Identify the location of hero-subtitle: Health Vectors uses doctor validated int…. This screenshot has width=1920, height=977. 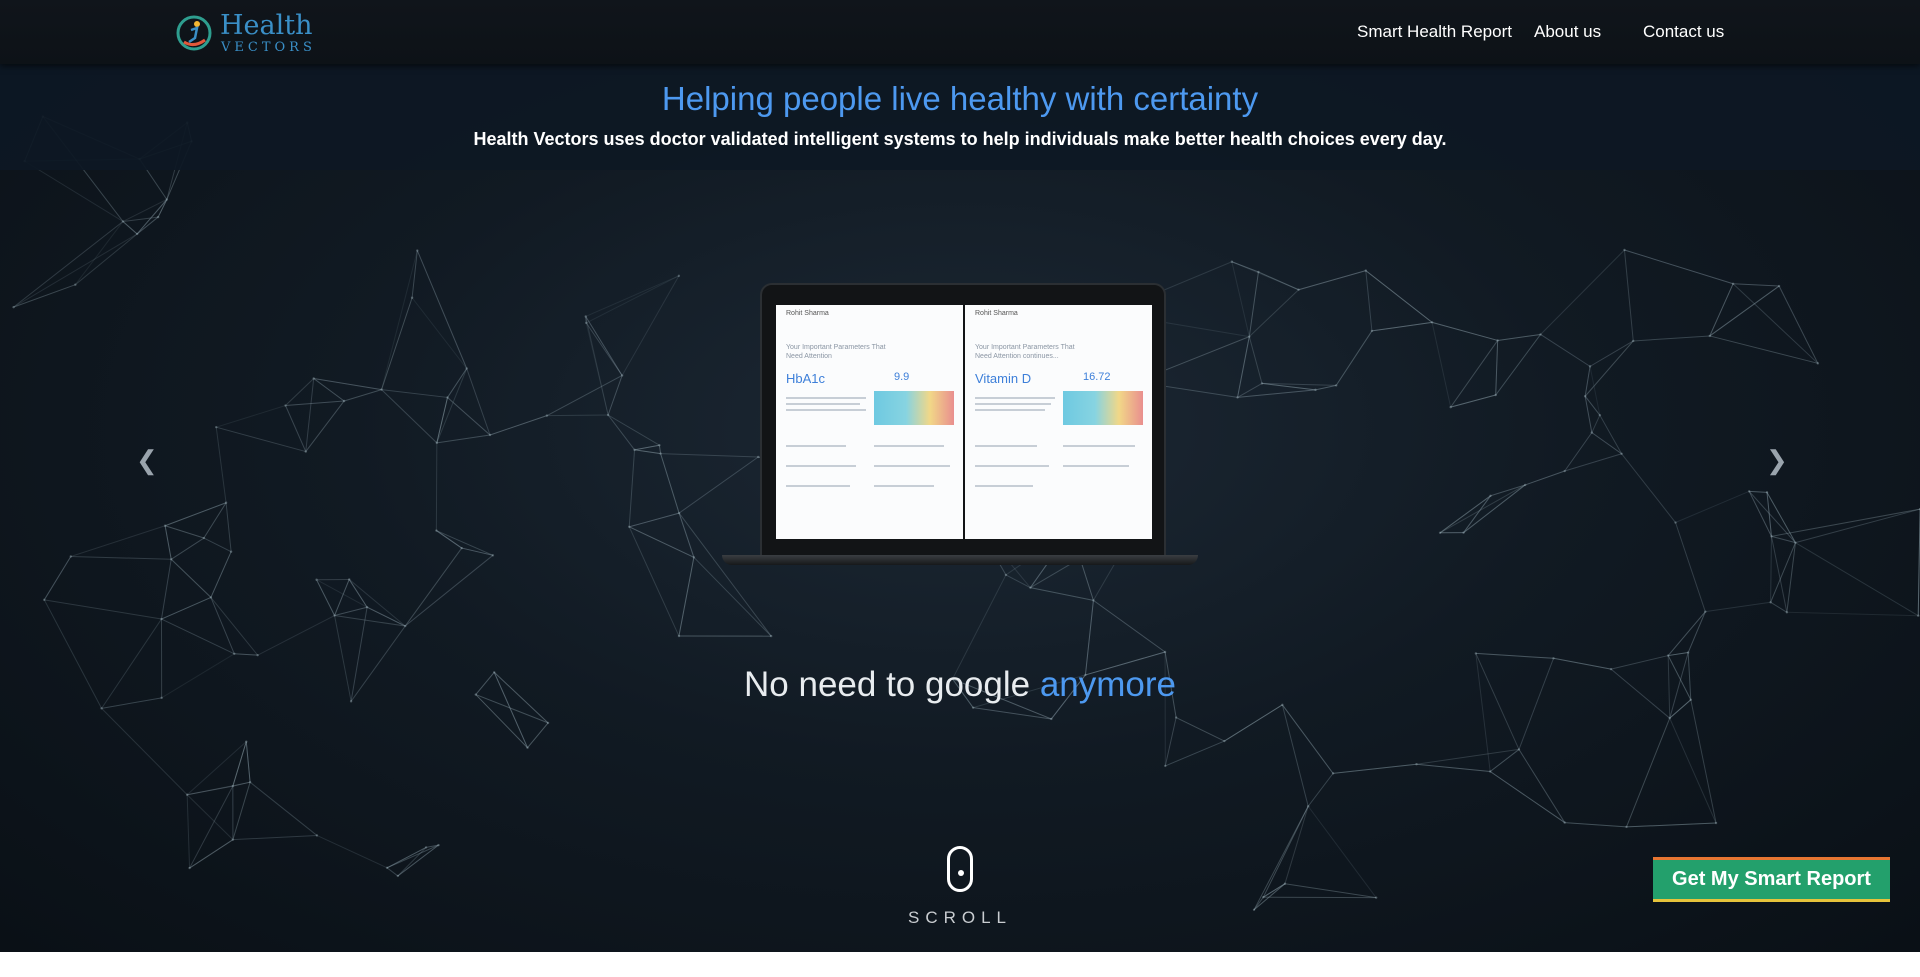
(960, 139).